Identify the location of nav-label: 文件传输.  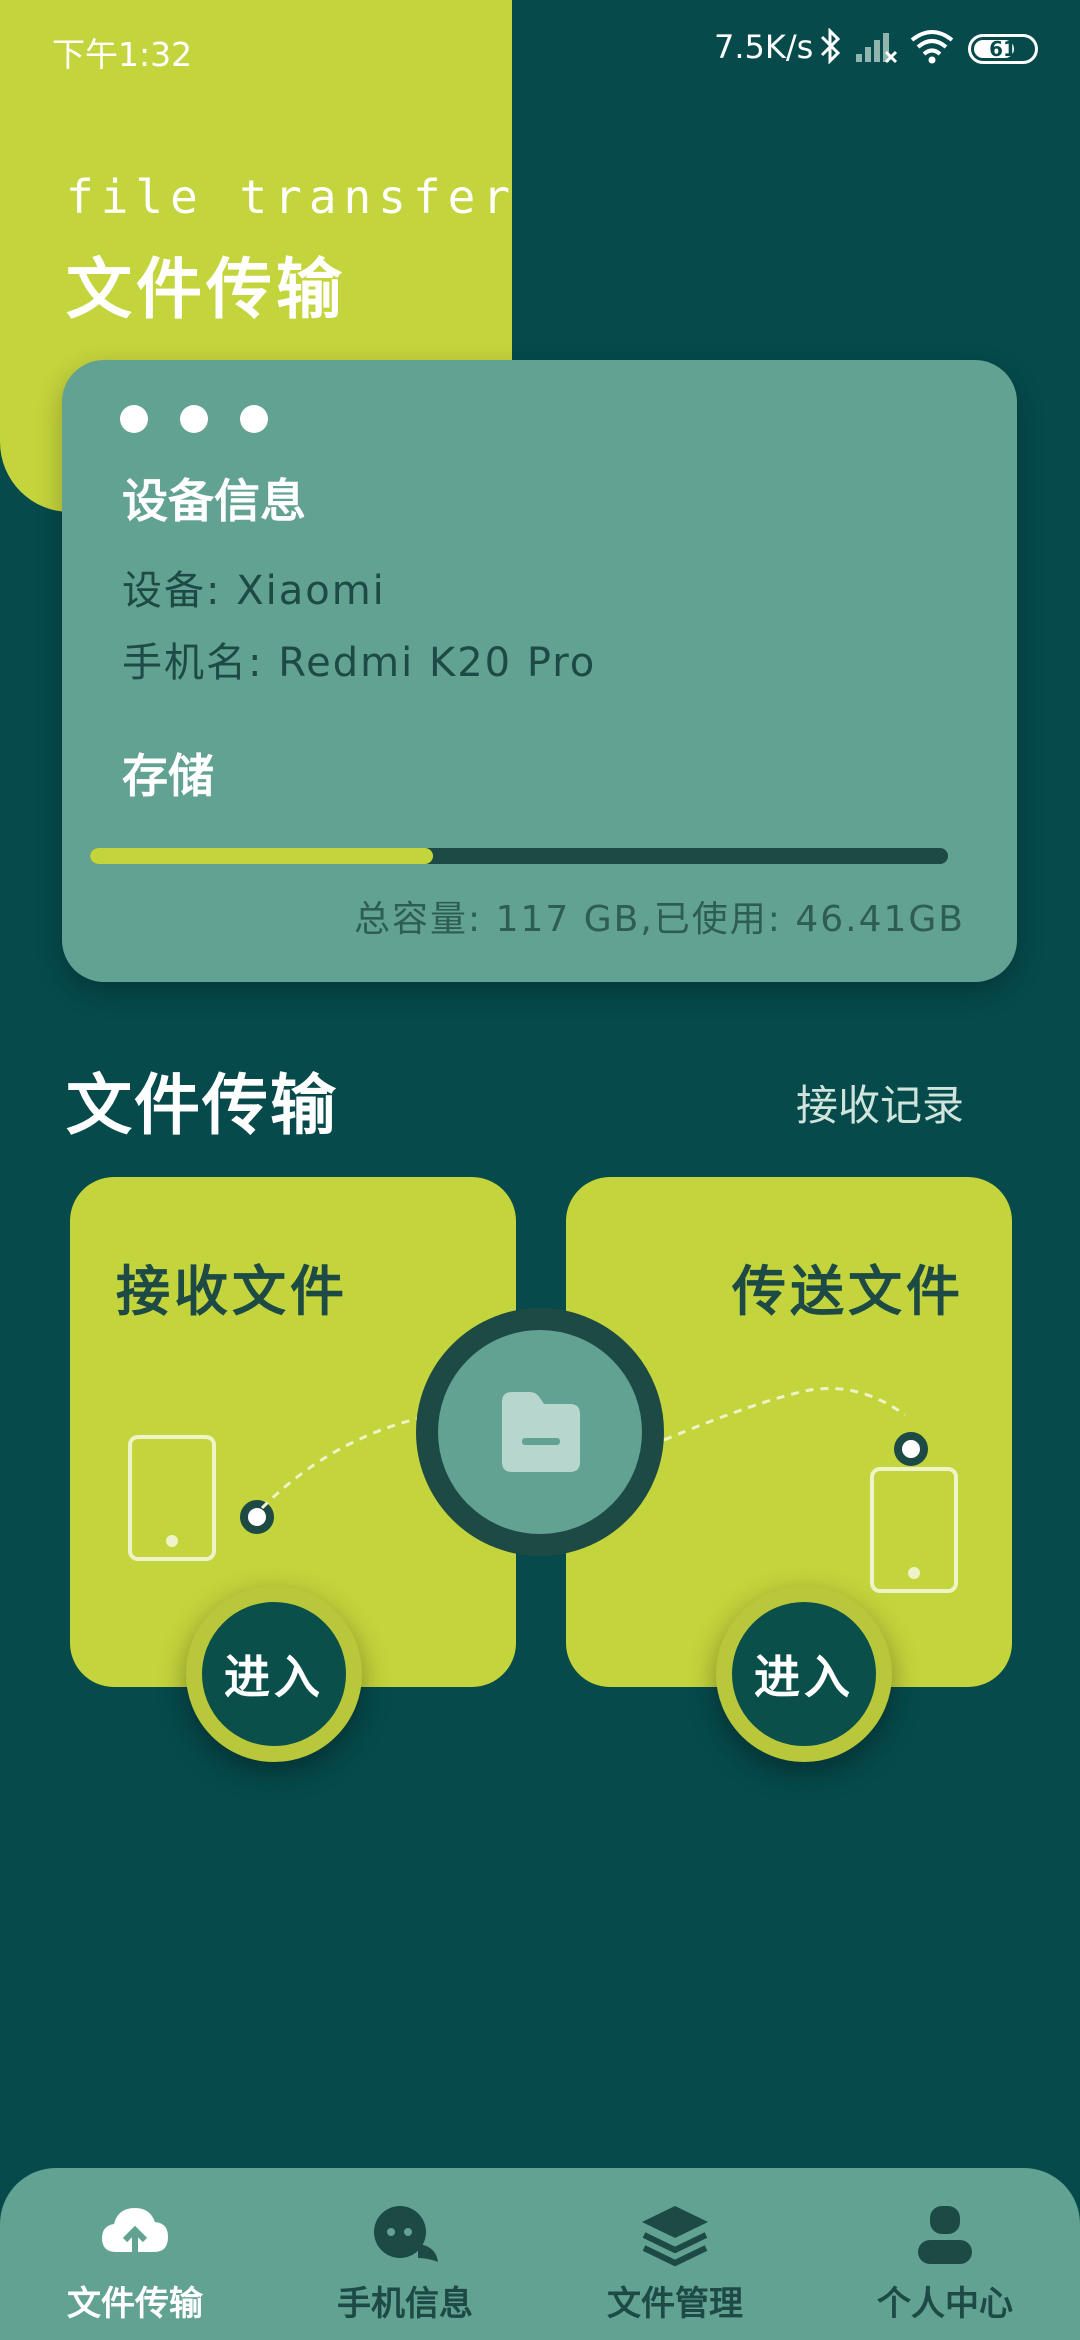
(135, 2304).